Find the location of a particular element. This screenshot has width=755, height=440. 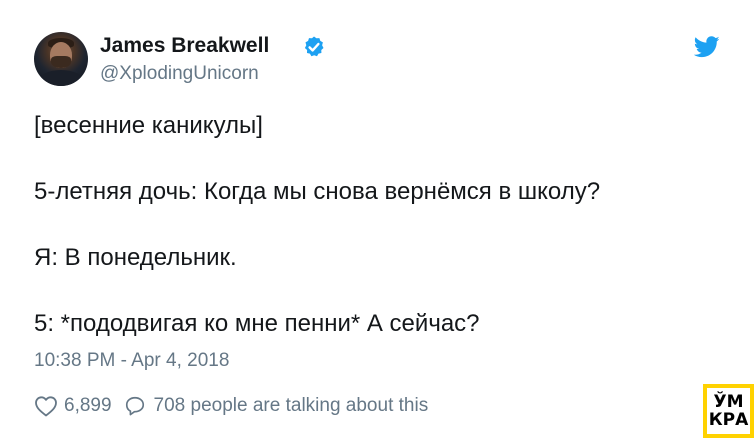

watermark-line-2: КРА is located at coordinates (728, 420).